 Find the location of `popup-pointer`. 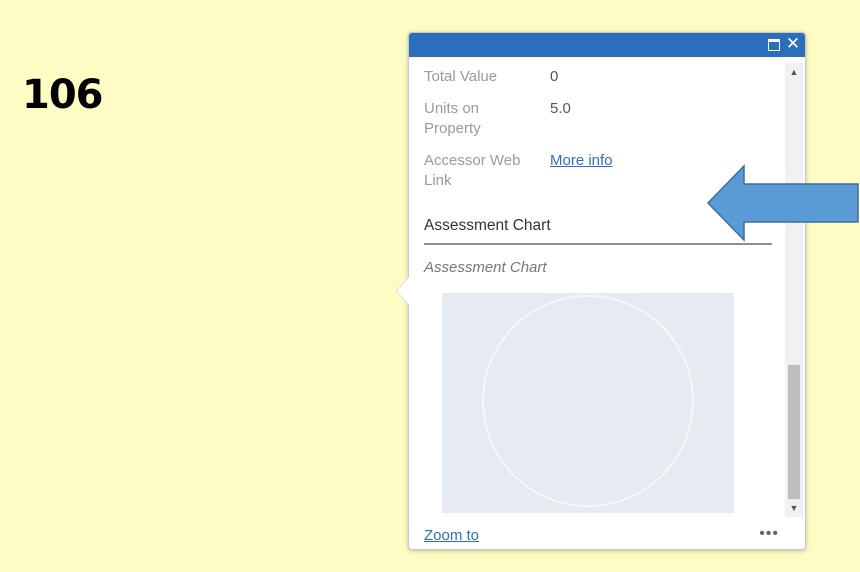

popup-pointer is located at coordinates (403, 291).